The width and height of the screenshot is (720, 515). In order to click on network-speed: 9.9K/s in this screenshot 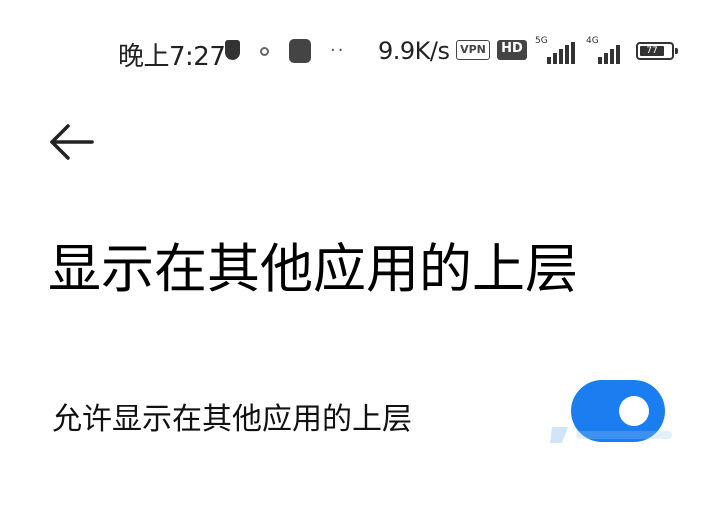, I will do `click(414, 51)`.